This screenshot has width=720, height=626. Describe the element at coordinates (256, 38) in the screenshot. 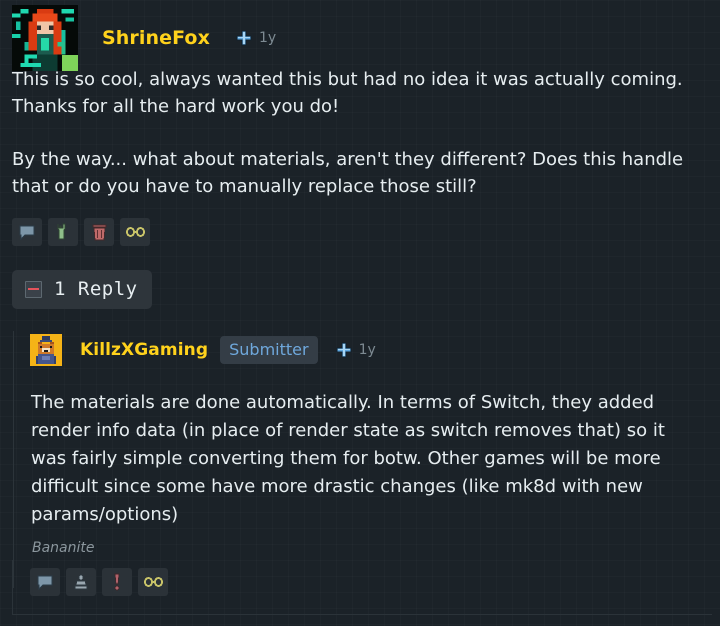

I see `comment-meta: 1y` at that location.